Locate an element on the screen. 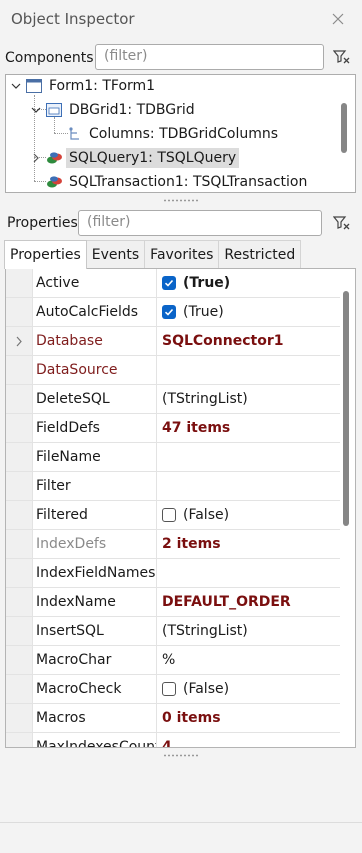  property-name: Database is located at coordinates (69, 341).